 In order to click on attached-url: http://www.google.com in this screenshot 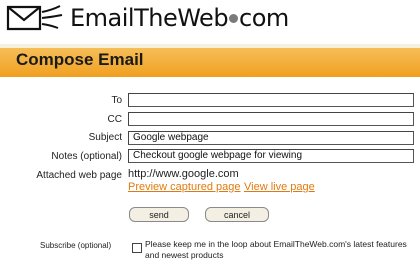, I will do `click(183, 174)`.